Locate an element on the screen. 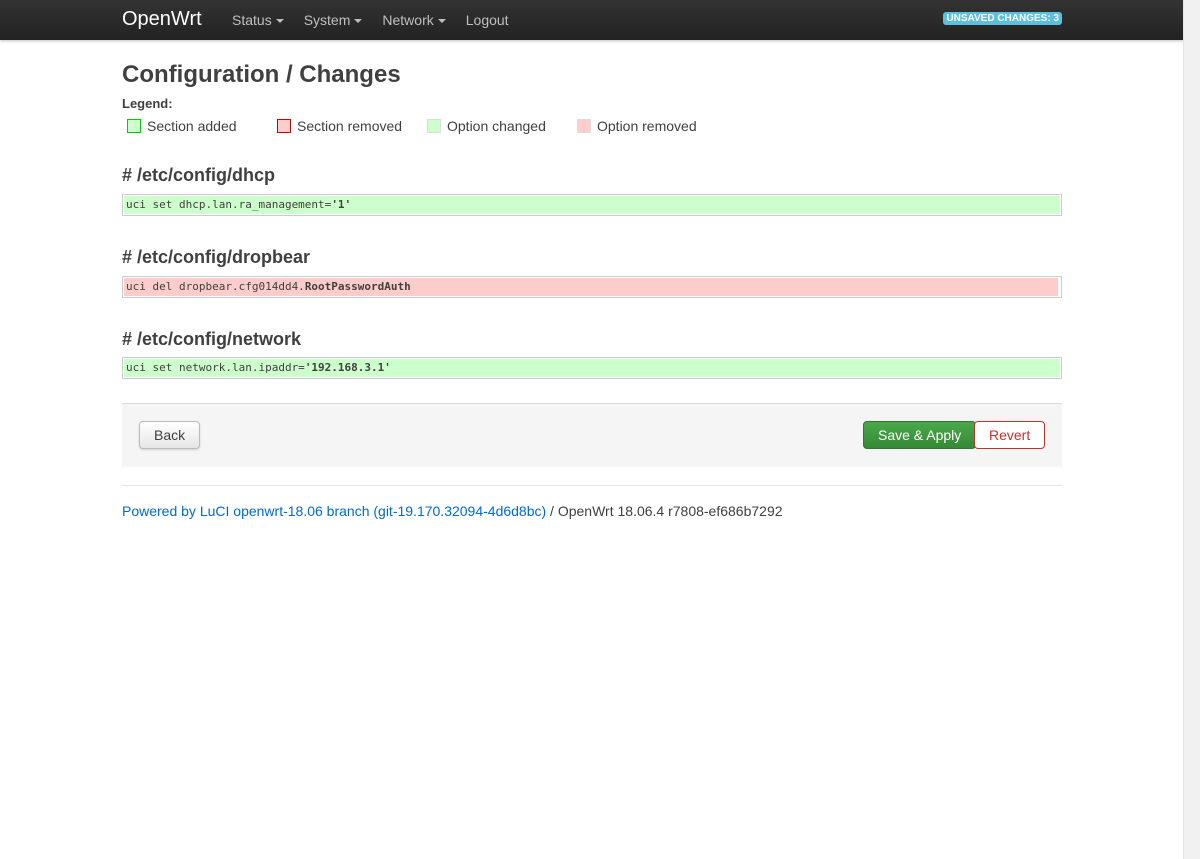 The width and height of the screenshot is (1200, 859). legend-option-removed: Option removed is located at coordinates (637, 126).